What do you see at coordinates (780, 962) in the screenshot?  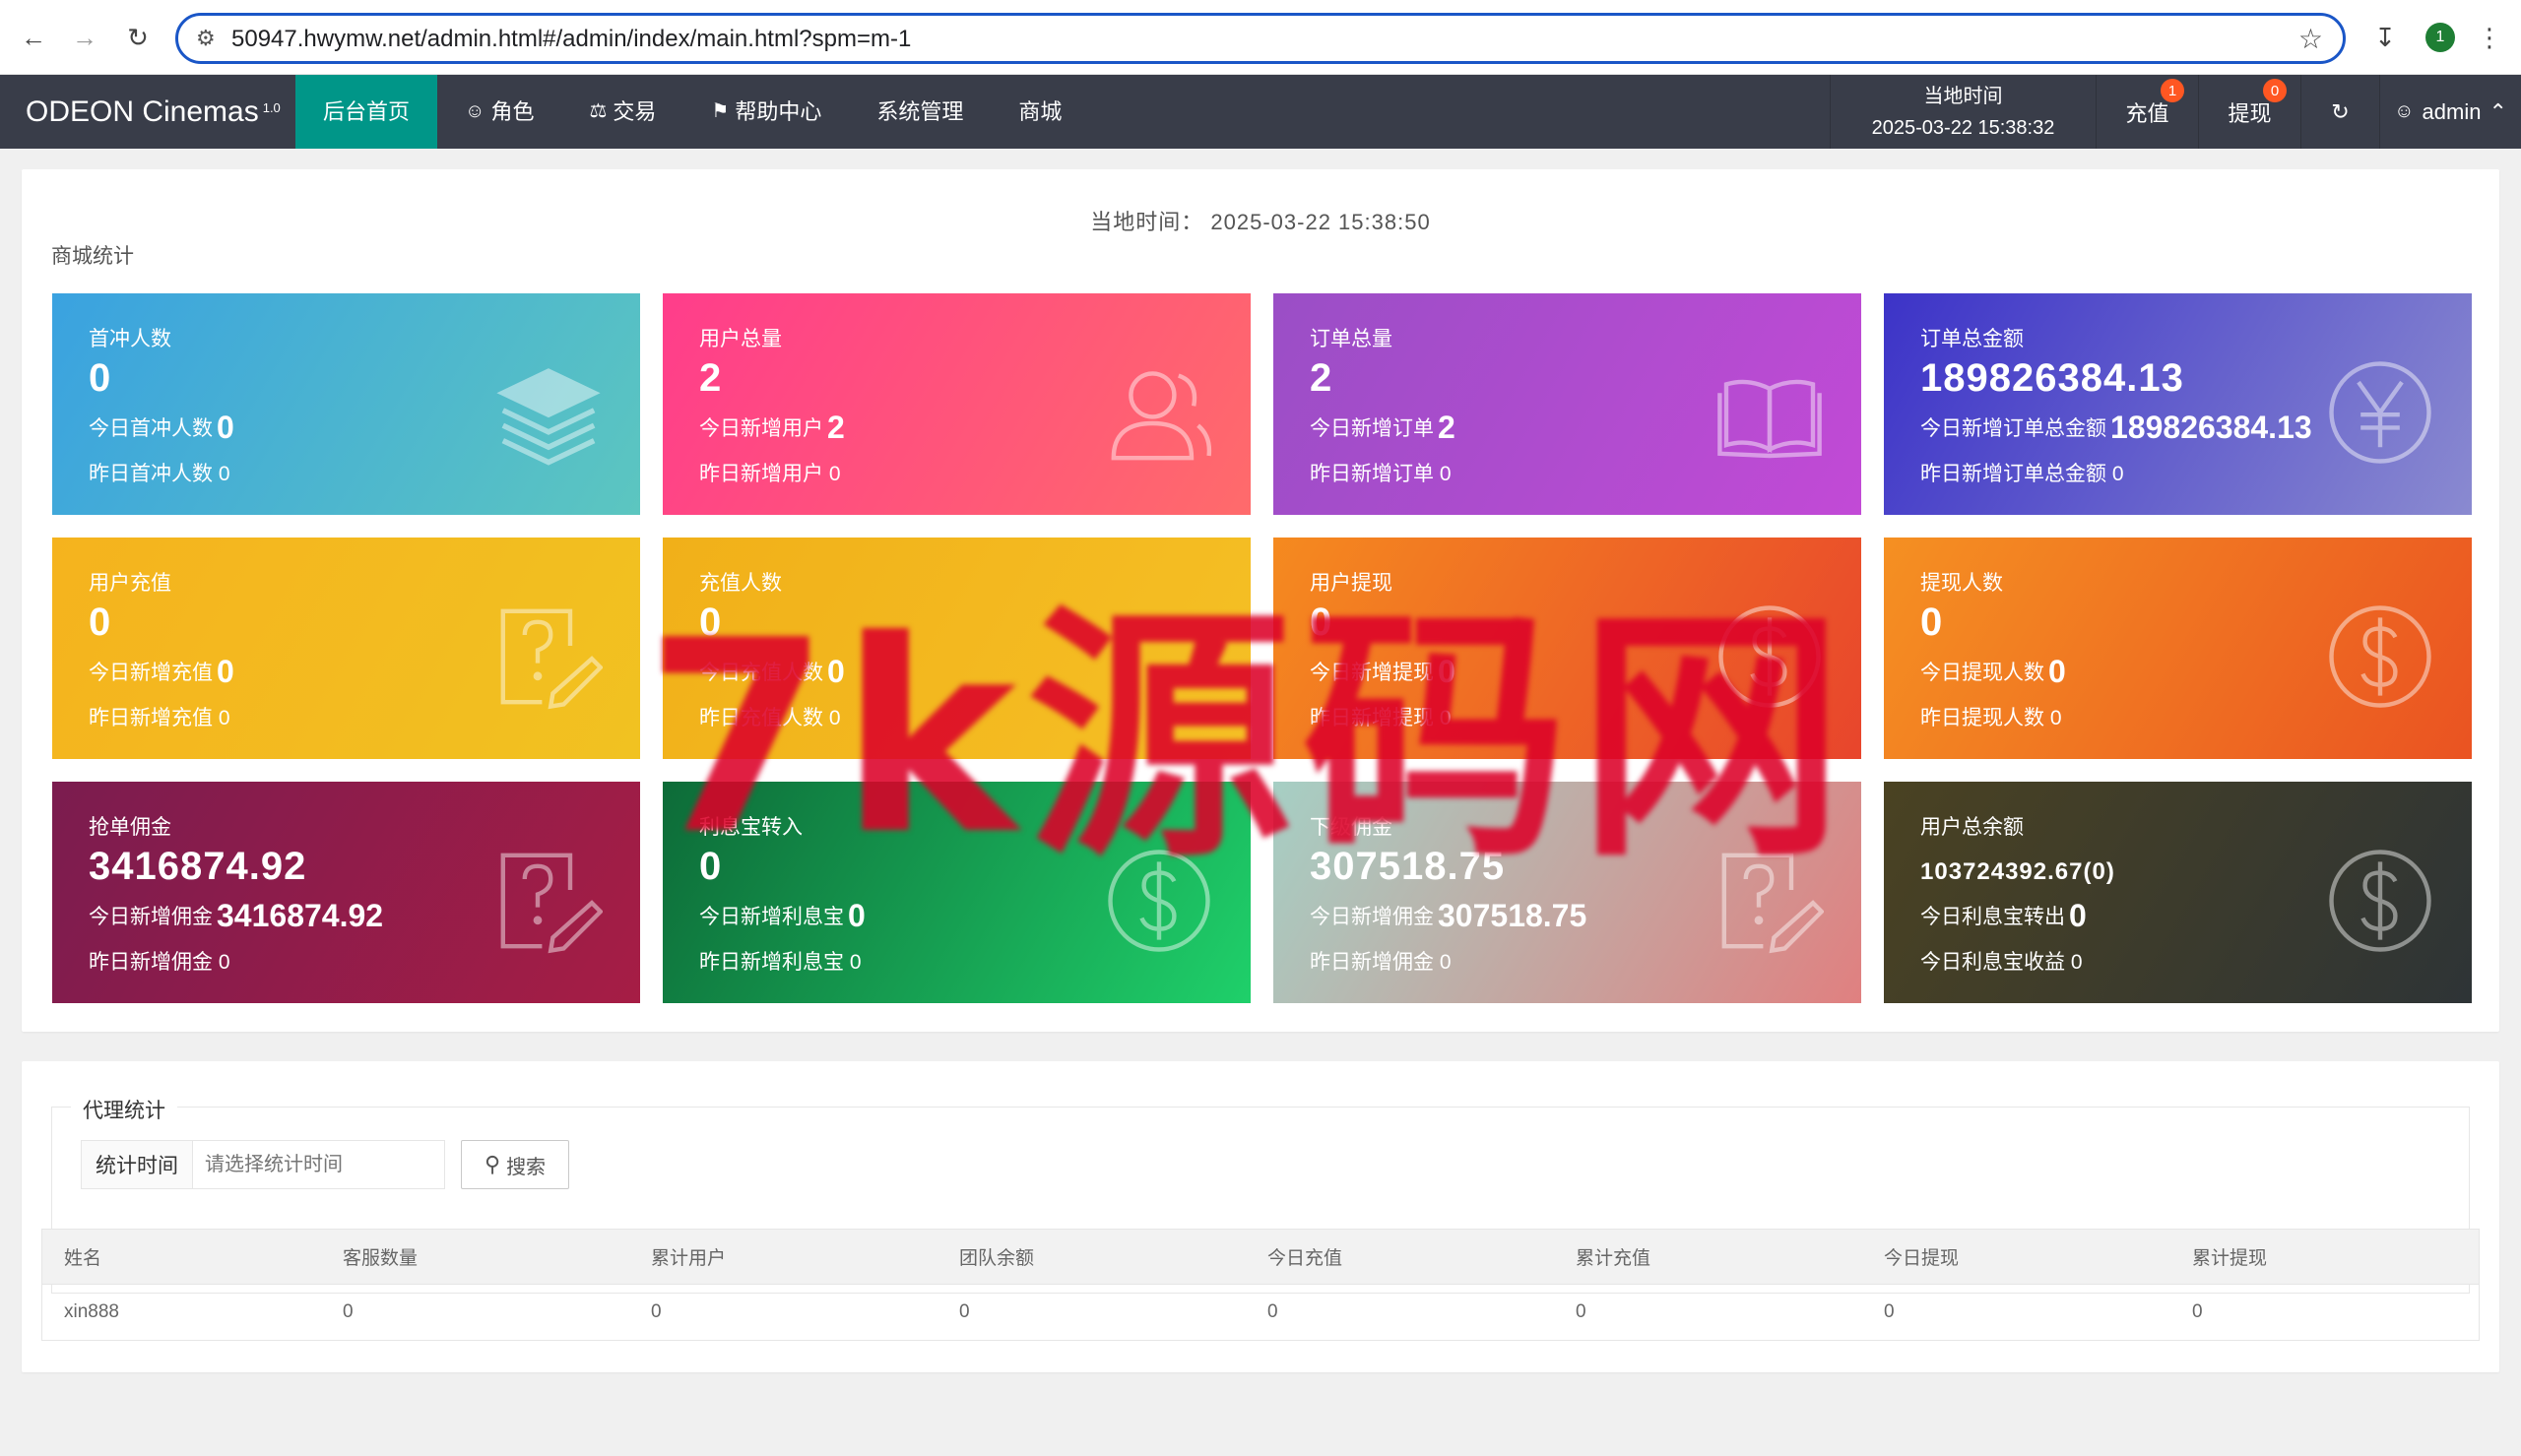 I see `card-yesterday: 昨日新增利息宝 0` at bounding box center [780, 962].